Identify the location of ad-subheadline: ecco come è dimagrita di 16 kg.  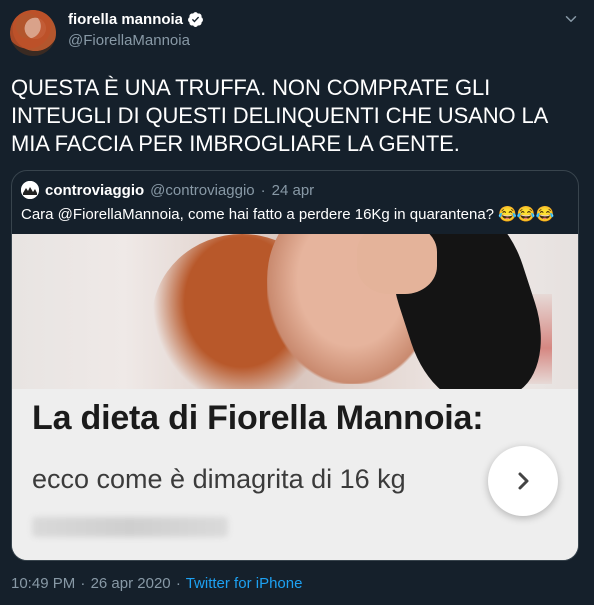
(219, 479).